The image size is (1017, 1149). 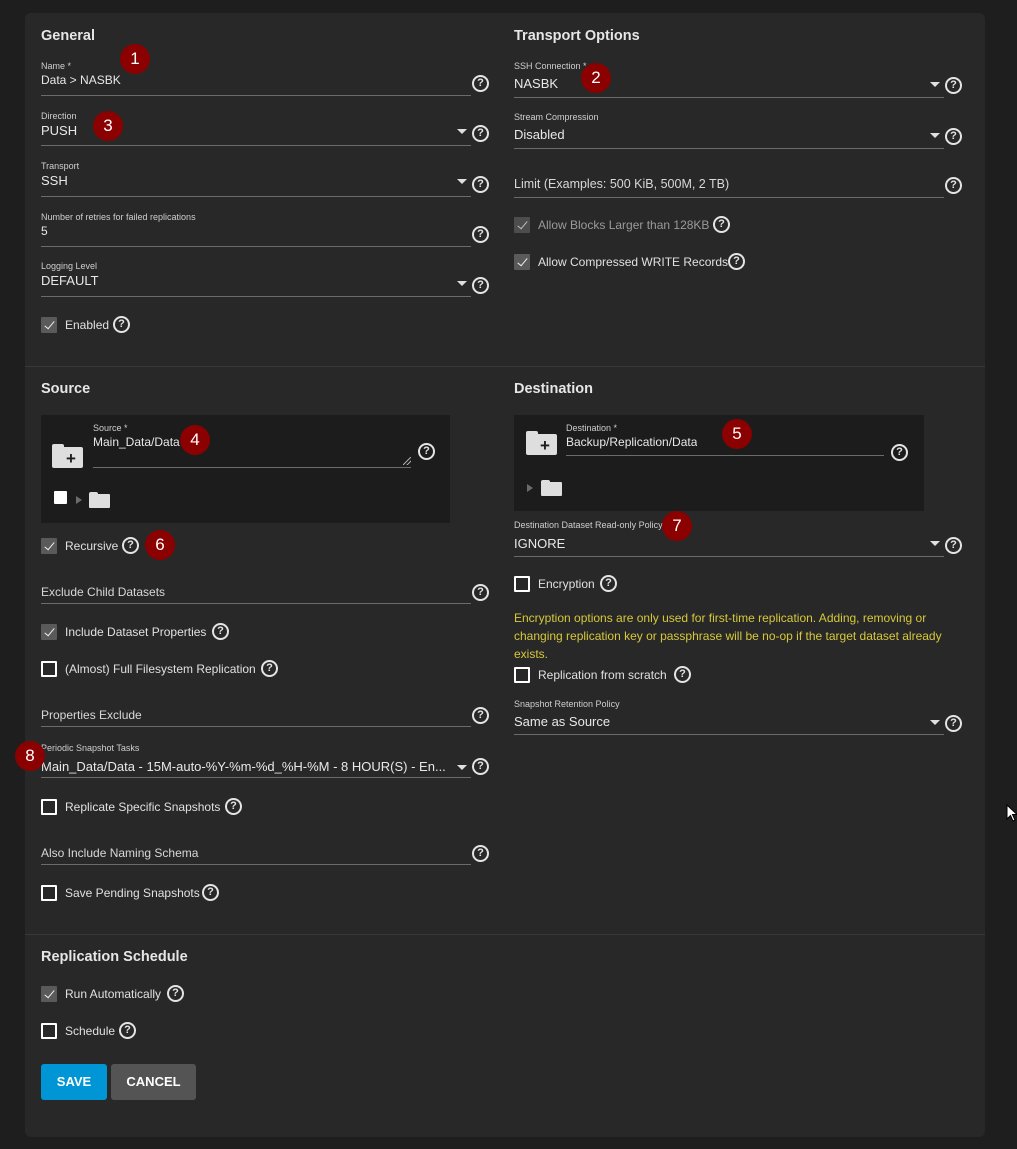 What do you see at coordinates (90, 748) in the screenshot?
I see `periodic-tasks-label: Periodic Snapshot Tasks` at bounding box center [90, 748].